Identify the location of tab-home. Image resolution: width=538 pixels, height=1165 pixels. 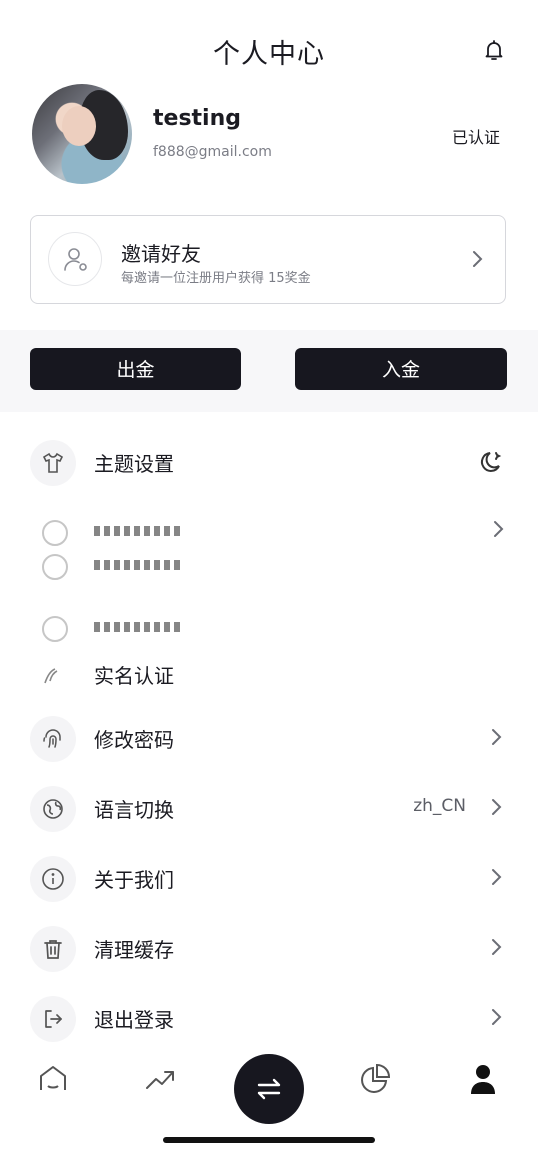
(54, 1080).